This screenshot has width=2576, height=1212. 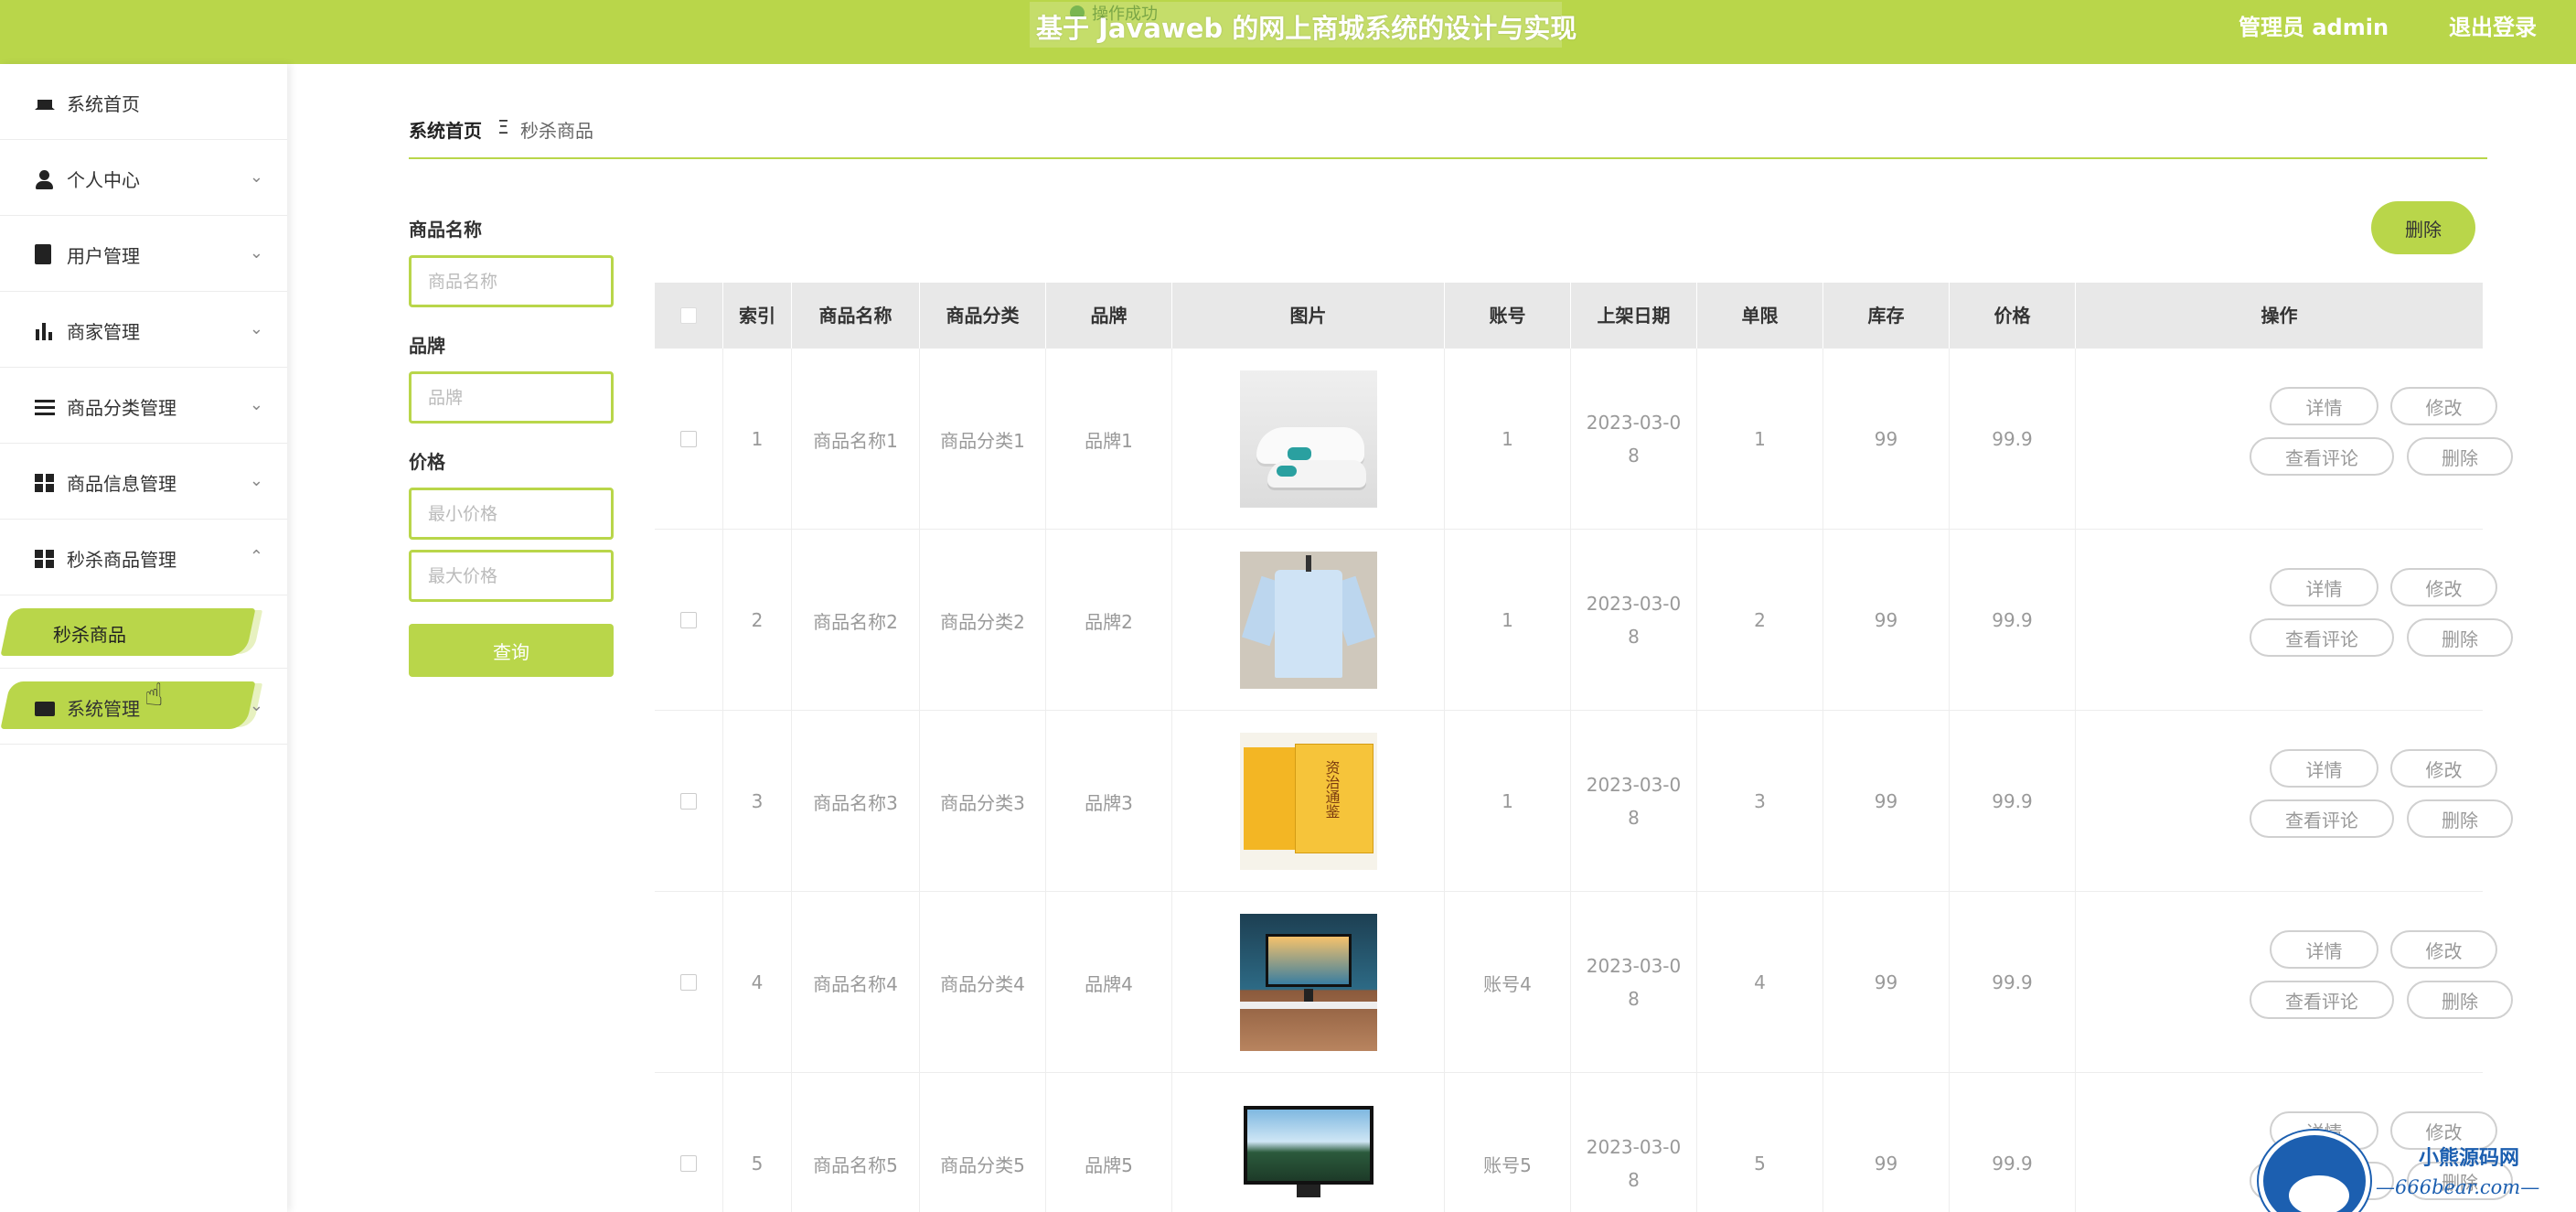 I want to click on operations-cell: 详情 修改 查看评论 删除, so click(x=2325, y=982).